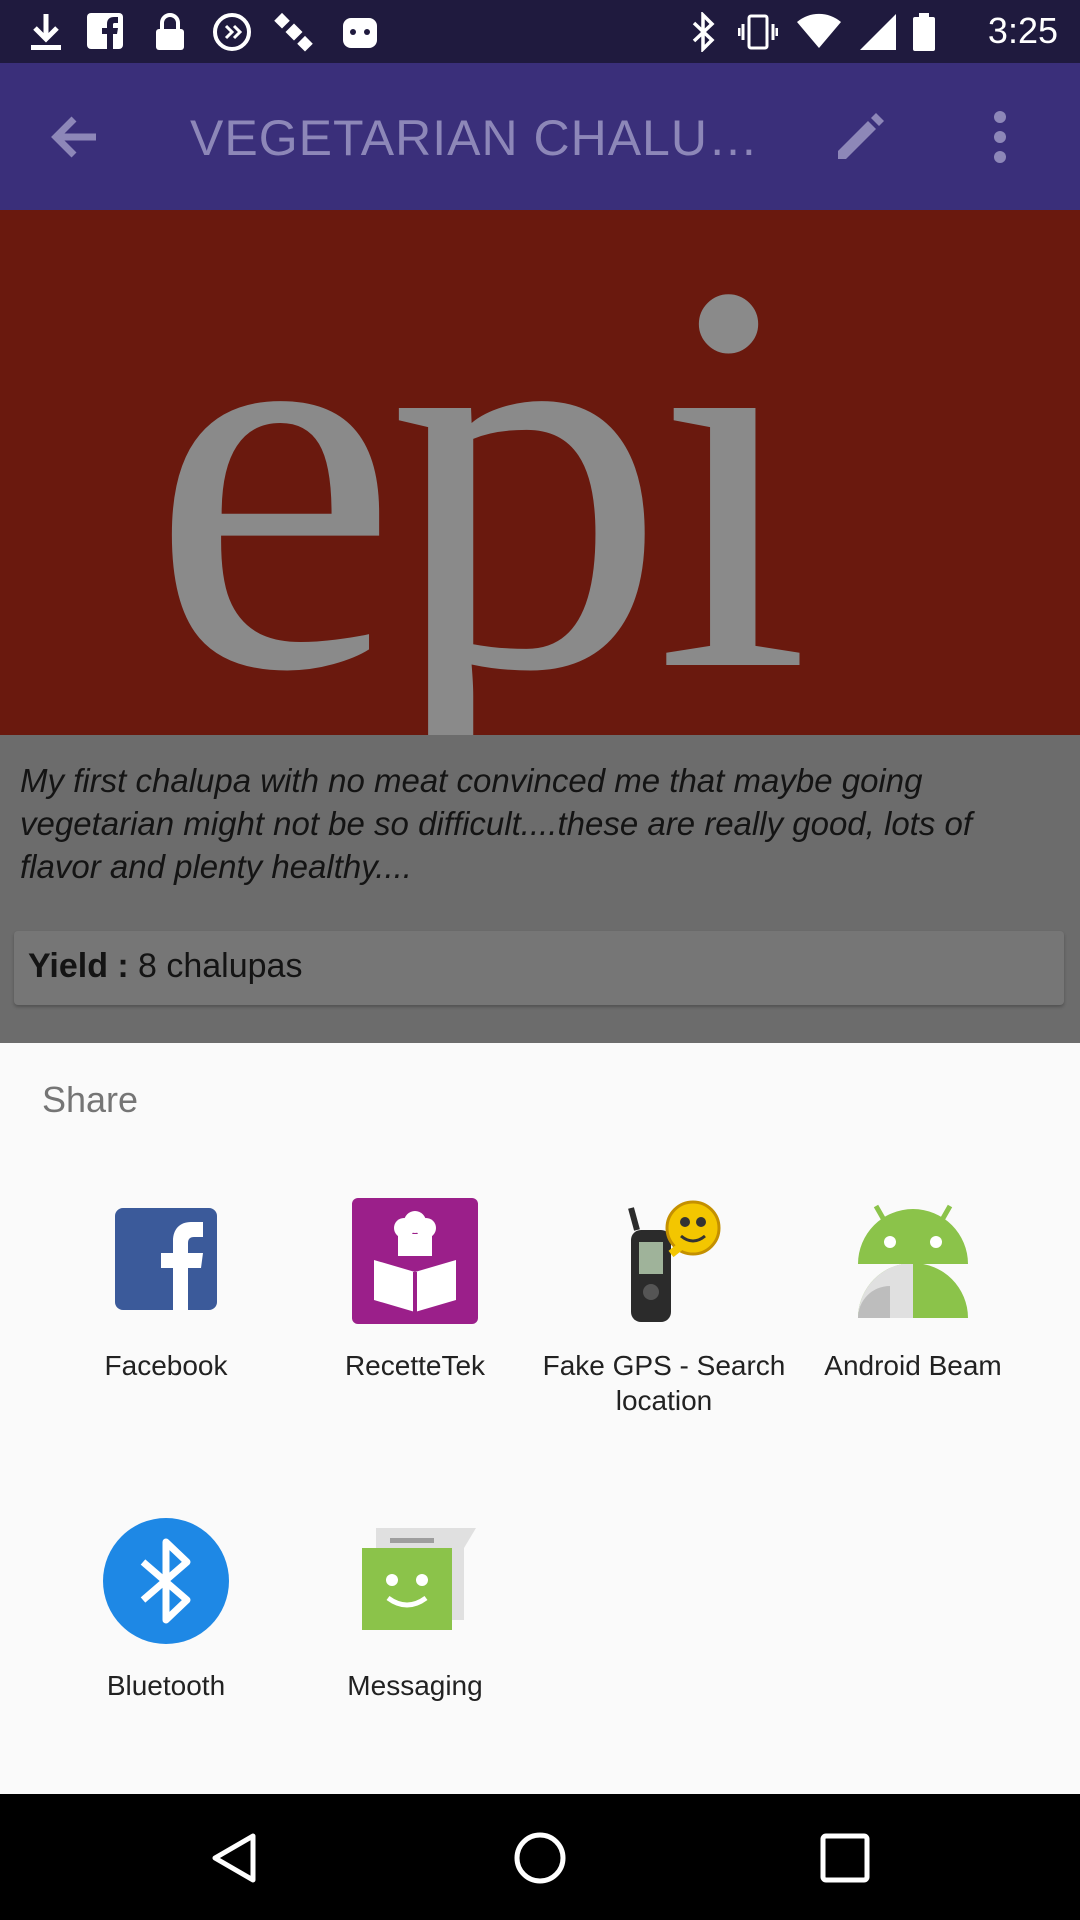  I want to click on android-icon, so click(913, 1261).